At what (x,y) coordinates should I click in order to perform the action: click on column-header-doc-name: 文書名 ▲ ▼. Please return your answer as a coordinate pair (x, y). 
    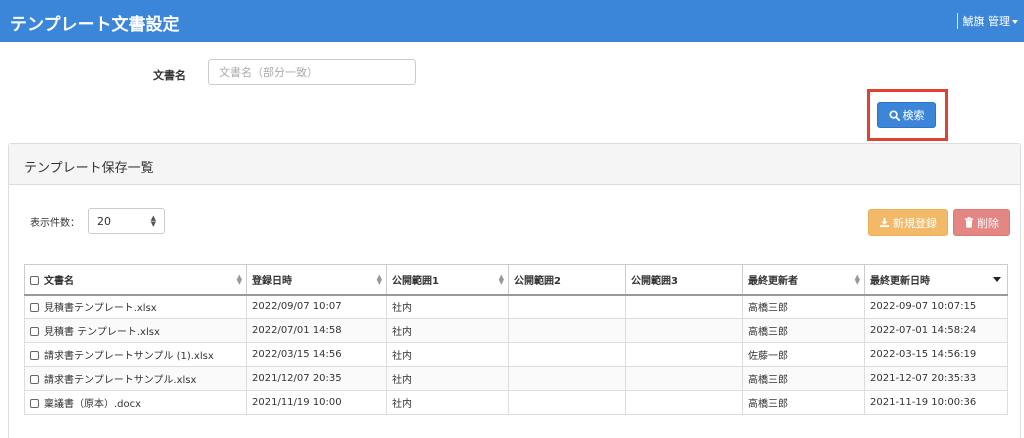
    Looking at the image, I should click on (135, 280).